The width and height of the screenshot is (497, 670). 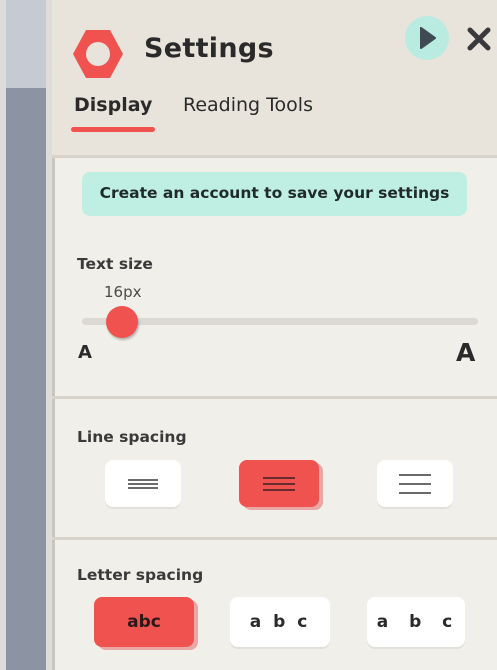 What do you see at coordinates (123, 292) in the screenshot?
I see `text-size-value: 16px` at bounding box center [123, 292].